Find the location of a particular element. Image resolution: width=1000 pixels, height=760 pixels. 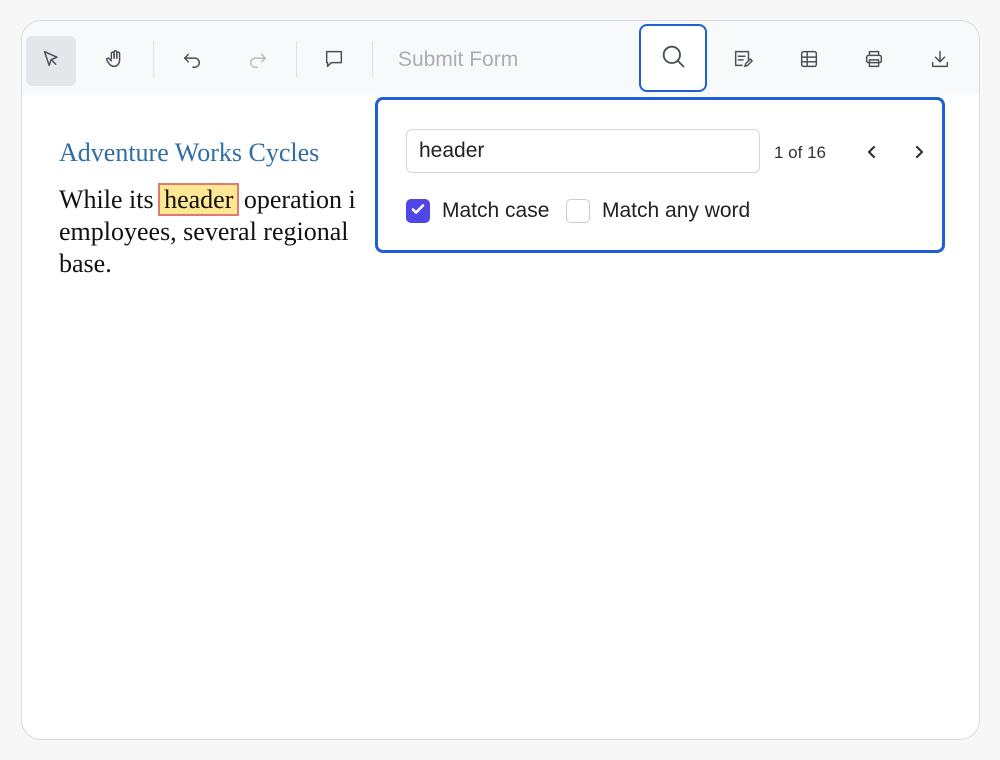

comment-button is located at coordinates (334, 61).